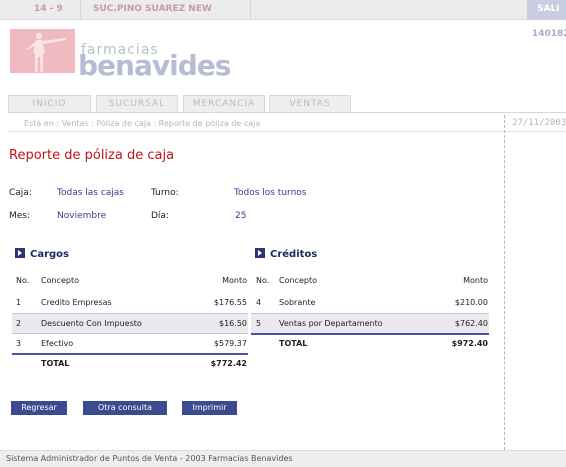 The width and height of the screenshot is (566, 467). What do you see at coordinates (82, 216) in the screenshot?
I see `mes-value: Noviembre` at bounding box center [82, 216].